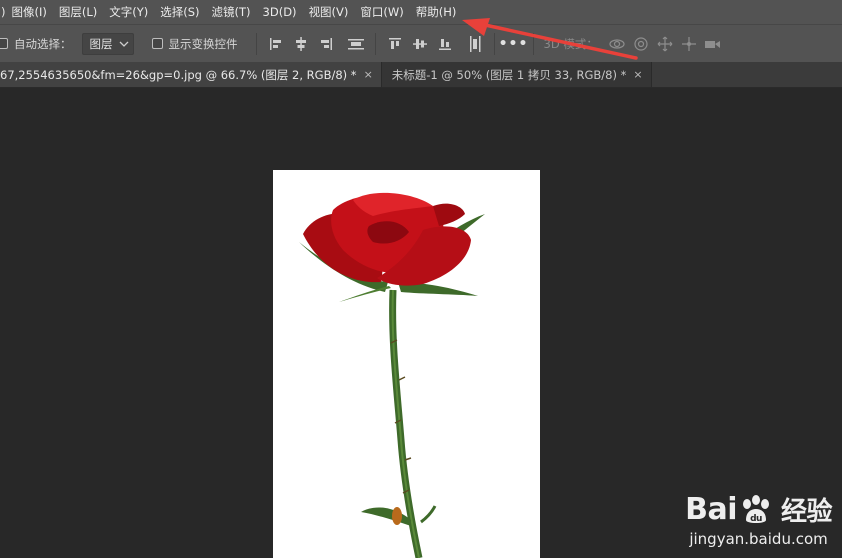  Describe the element at coordinates (806, 512) in the screenshot. I see `watermark-brand-suffix: 经验` at that location.